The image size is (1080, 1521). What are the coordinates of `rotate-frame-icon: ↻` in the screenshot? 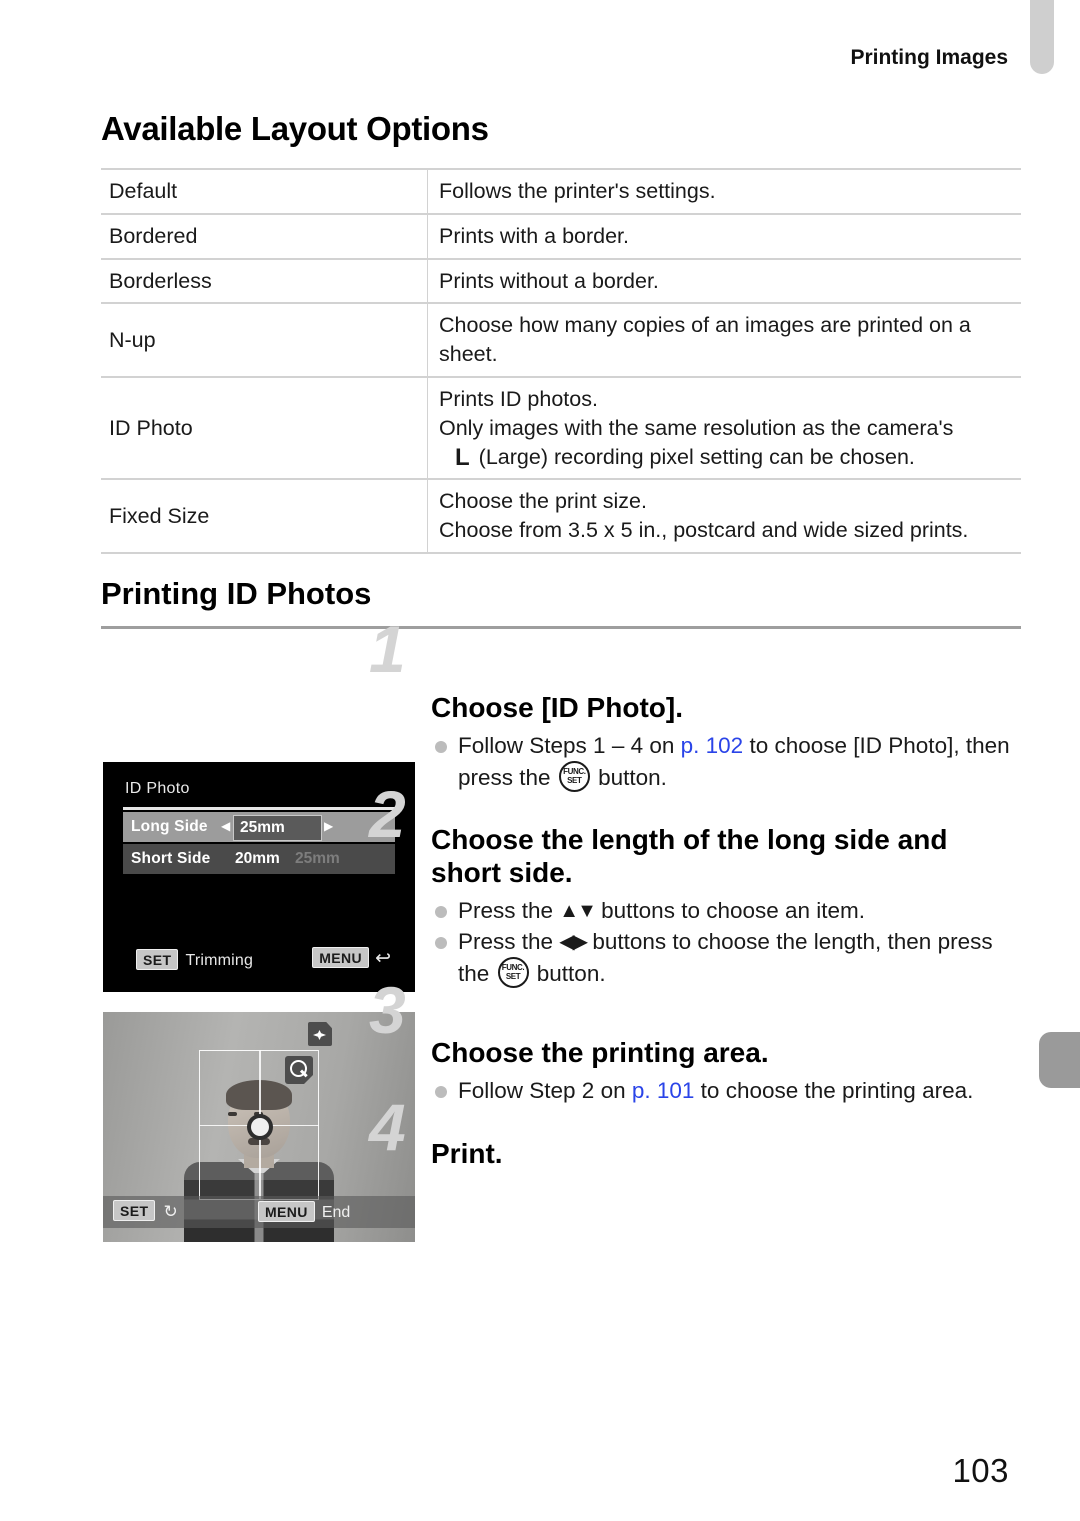 It's located at (170, 1211).